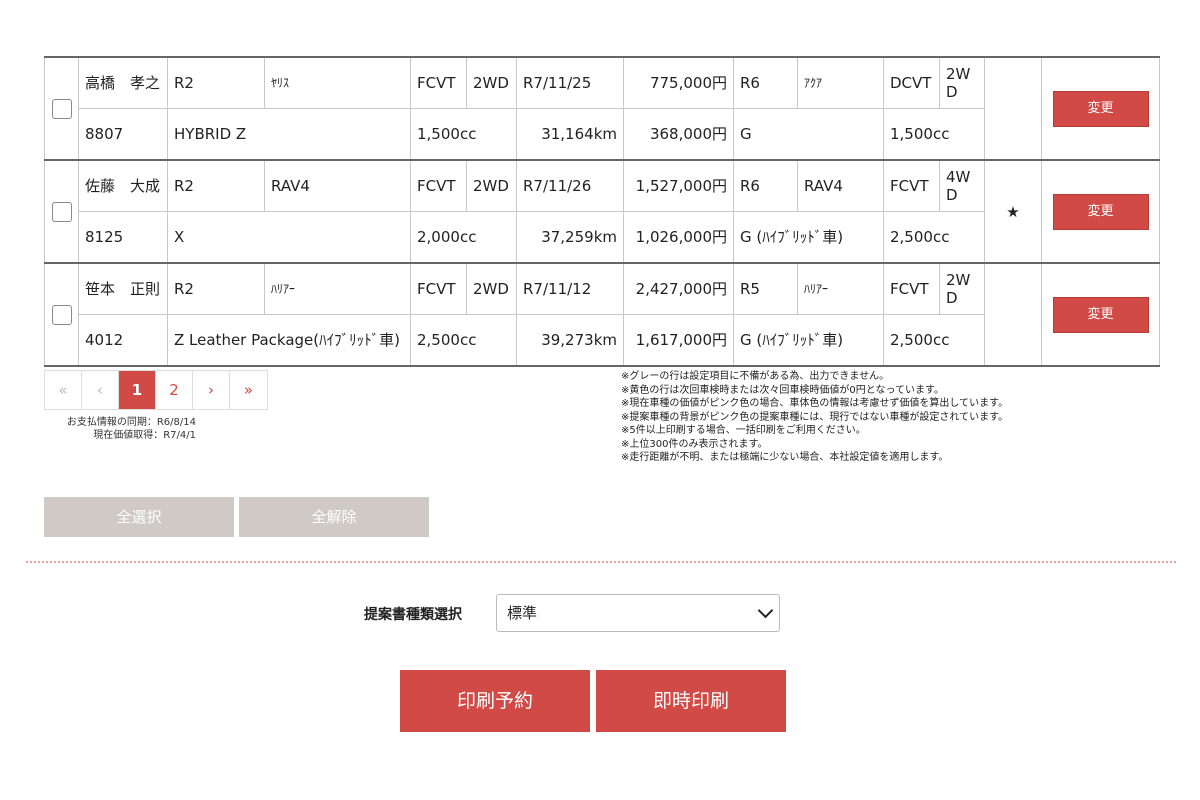 The height and width of the screenshot is (800, 1200). I want to click on note-line: ※提案車種の背景がピンク色の提案車種には、現行ではない車種が設定されています。, so click(815, 417).